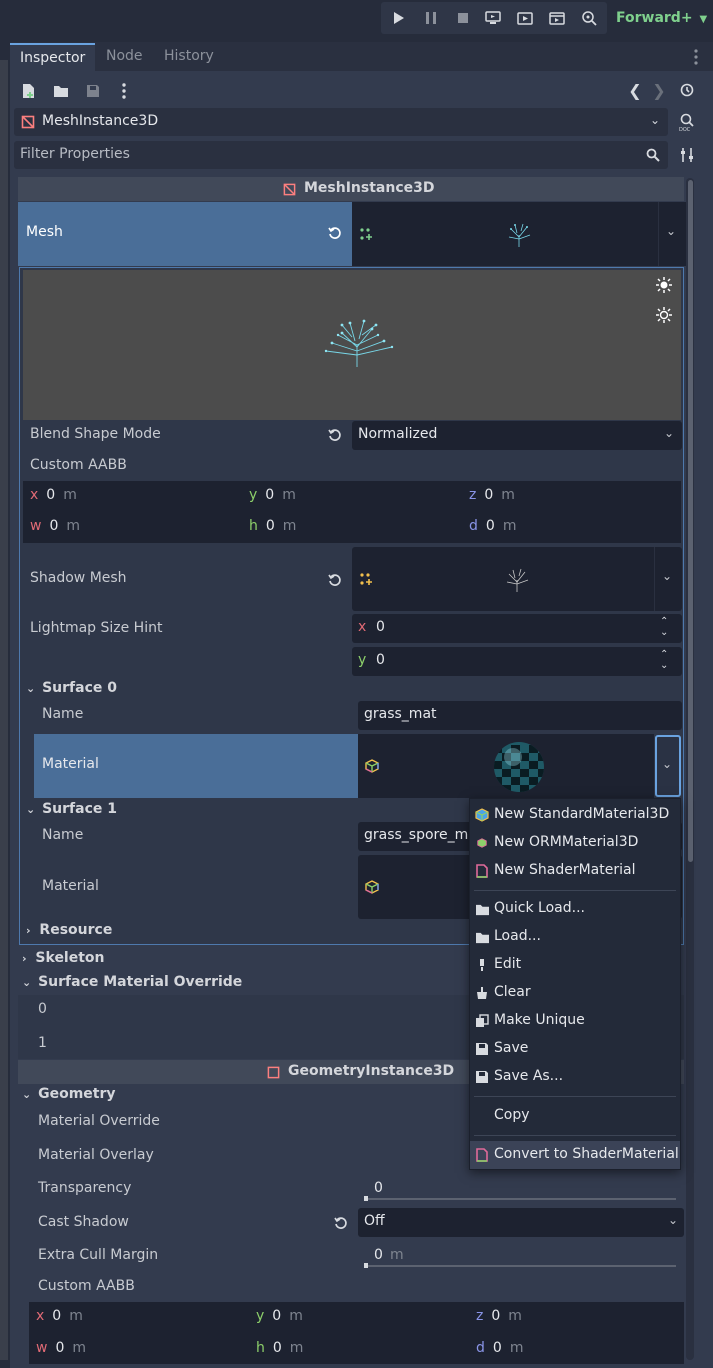  I want to click on geom-aabb-d-field: d0m, so click(499, 1348).